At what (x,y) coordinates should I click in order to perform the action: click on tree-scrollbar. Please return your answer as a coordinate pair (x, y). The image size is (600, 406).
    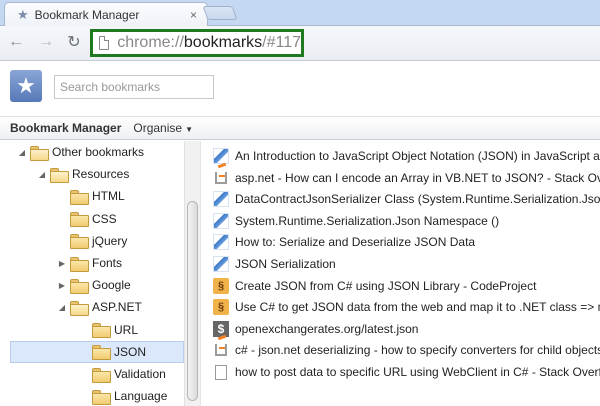
    Looking at the image, I should click on (192, 273).